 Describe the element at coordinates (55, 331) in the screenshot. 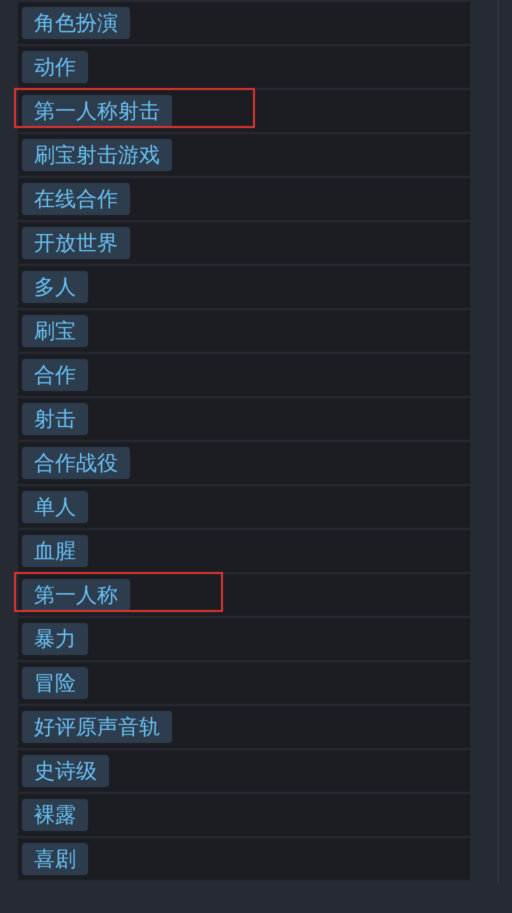

I see `tag-chip: 刷宝` at that location.